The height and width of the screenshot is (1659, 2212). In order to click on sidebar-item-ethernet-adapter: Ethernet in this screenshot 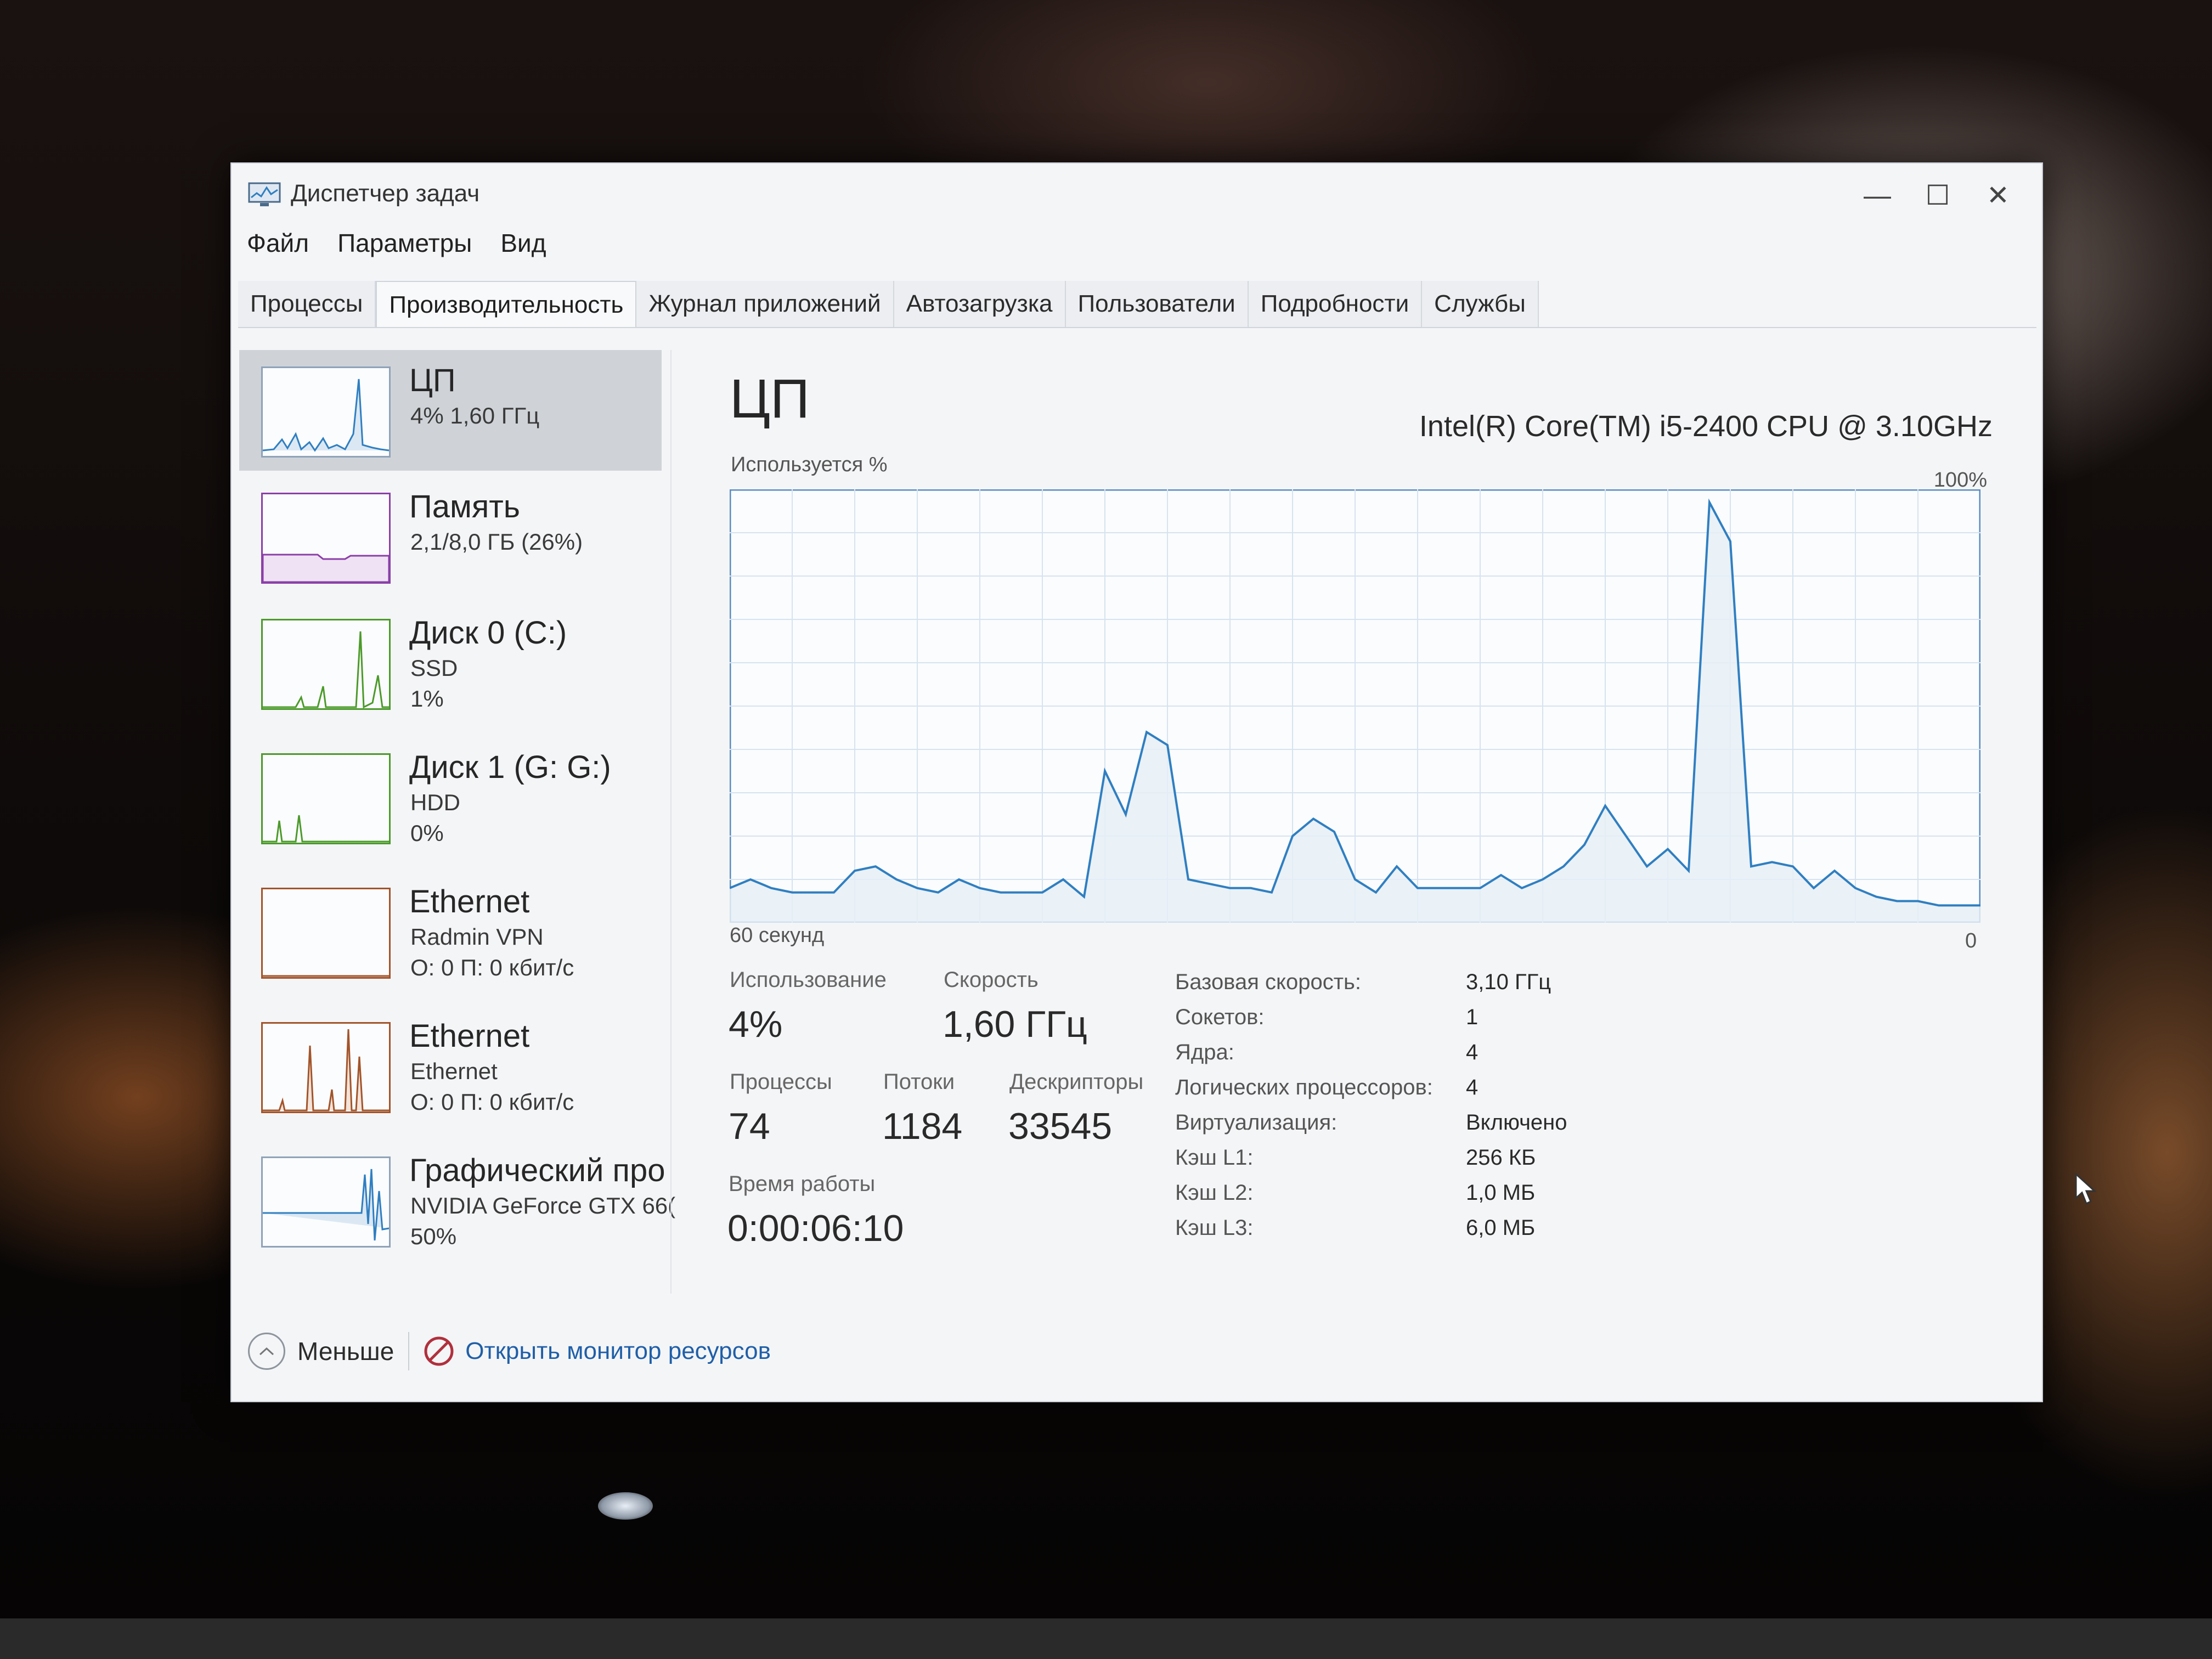, I will do `click(454, 1071)`.